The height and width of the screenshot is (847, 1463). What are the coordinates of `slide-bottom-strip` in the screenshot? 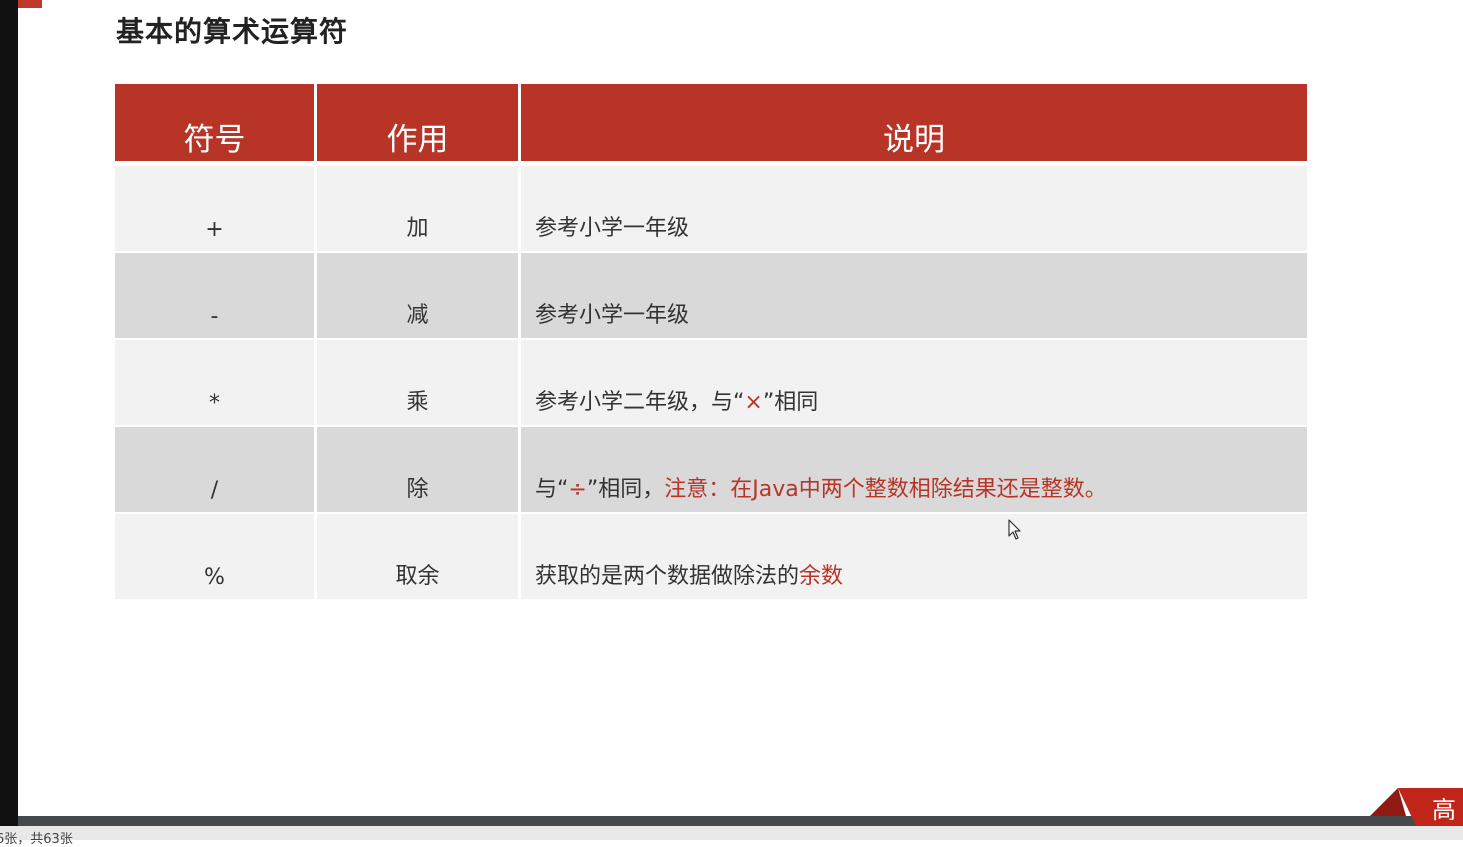 It's located at (740, 821).